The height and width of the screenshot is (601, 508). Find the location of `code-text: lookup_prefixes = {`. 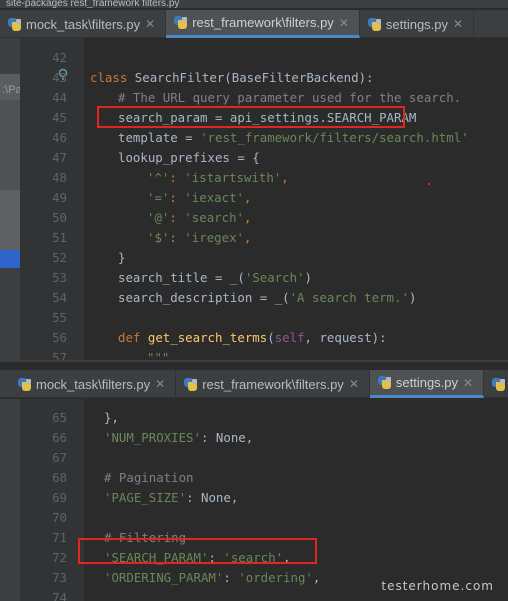

code-text: lookup_prefixes = { is located at coordinates (189, 157).